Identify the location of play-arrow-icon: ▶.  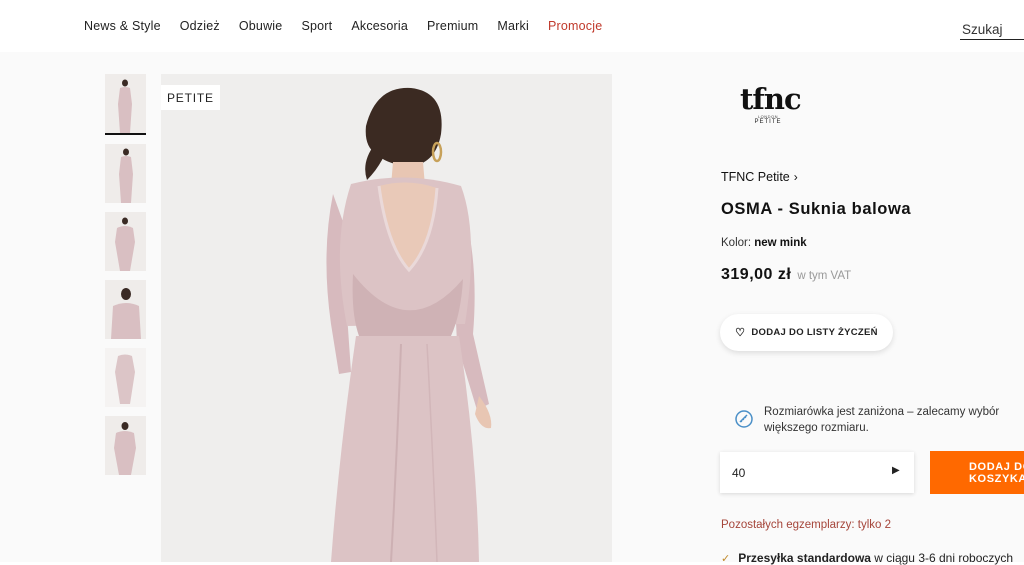
(896, 470).